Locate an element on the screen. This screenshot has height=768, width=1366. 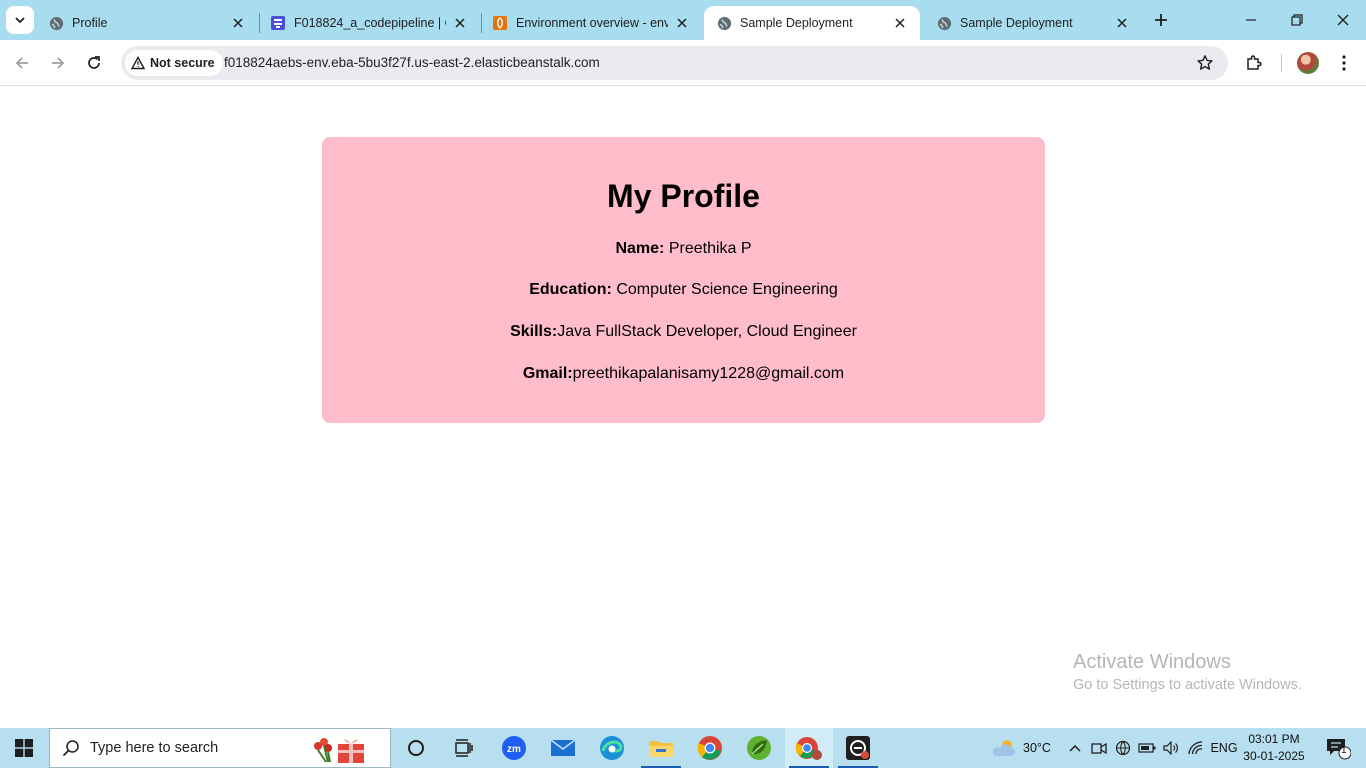
extensions-button is located at coordinates (1254, 63).